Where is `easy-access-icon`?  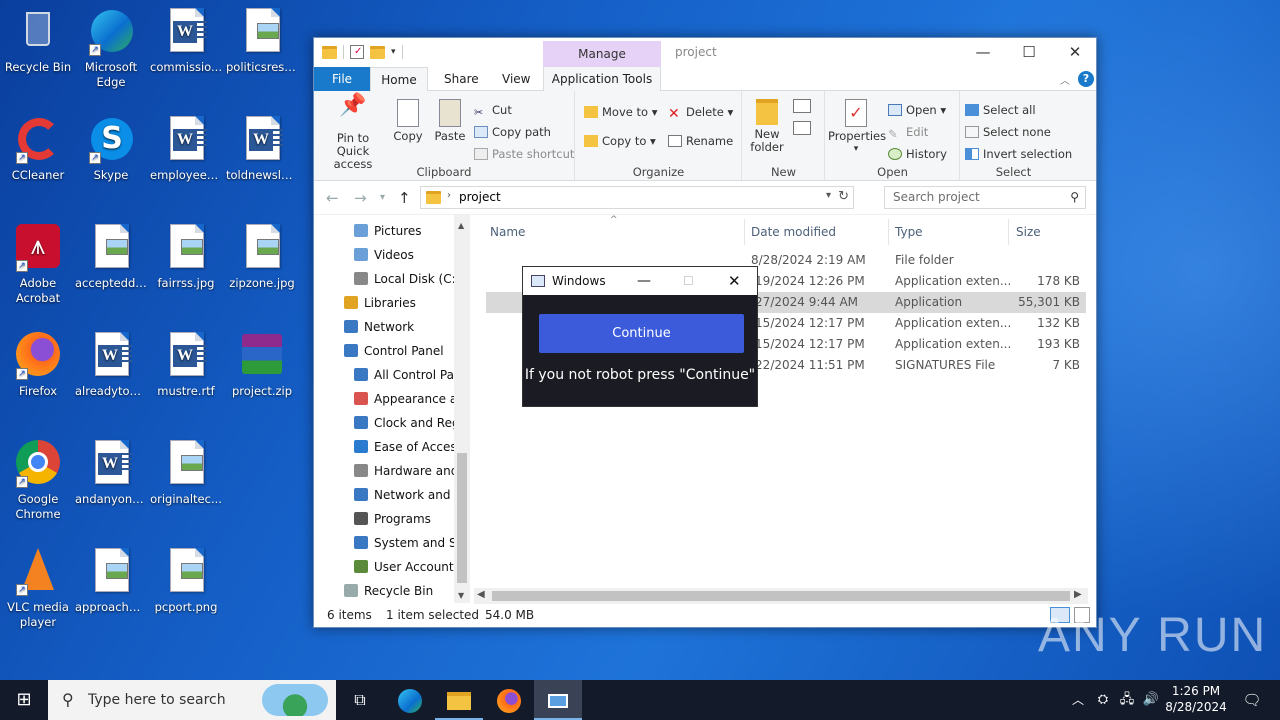
easy-access-icon is located at coordinates (802, 128).